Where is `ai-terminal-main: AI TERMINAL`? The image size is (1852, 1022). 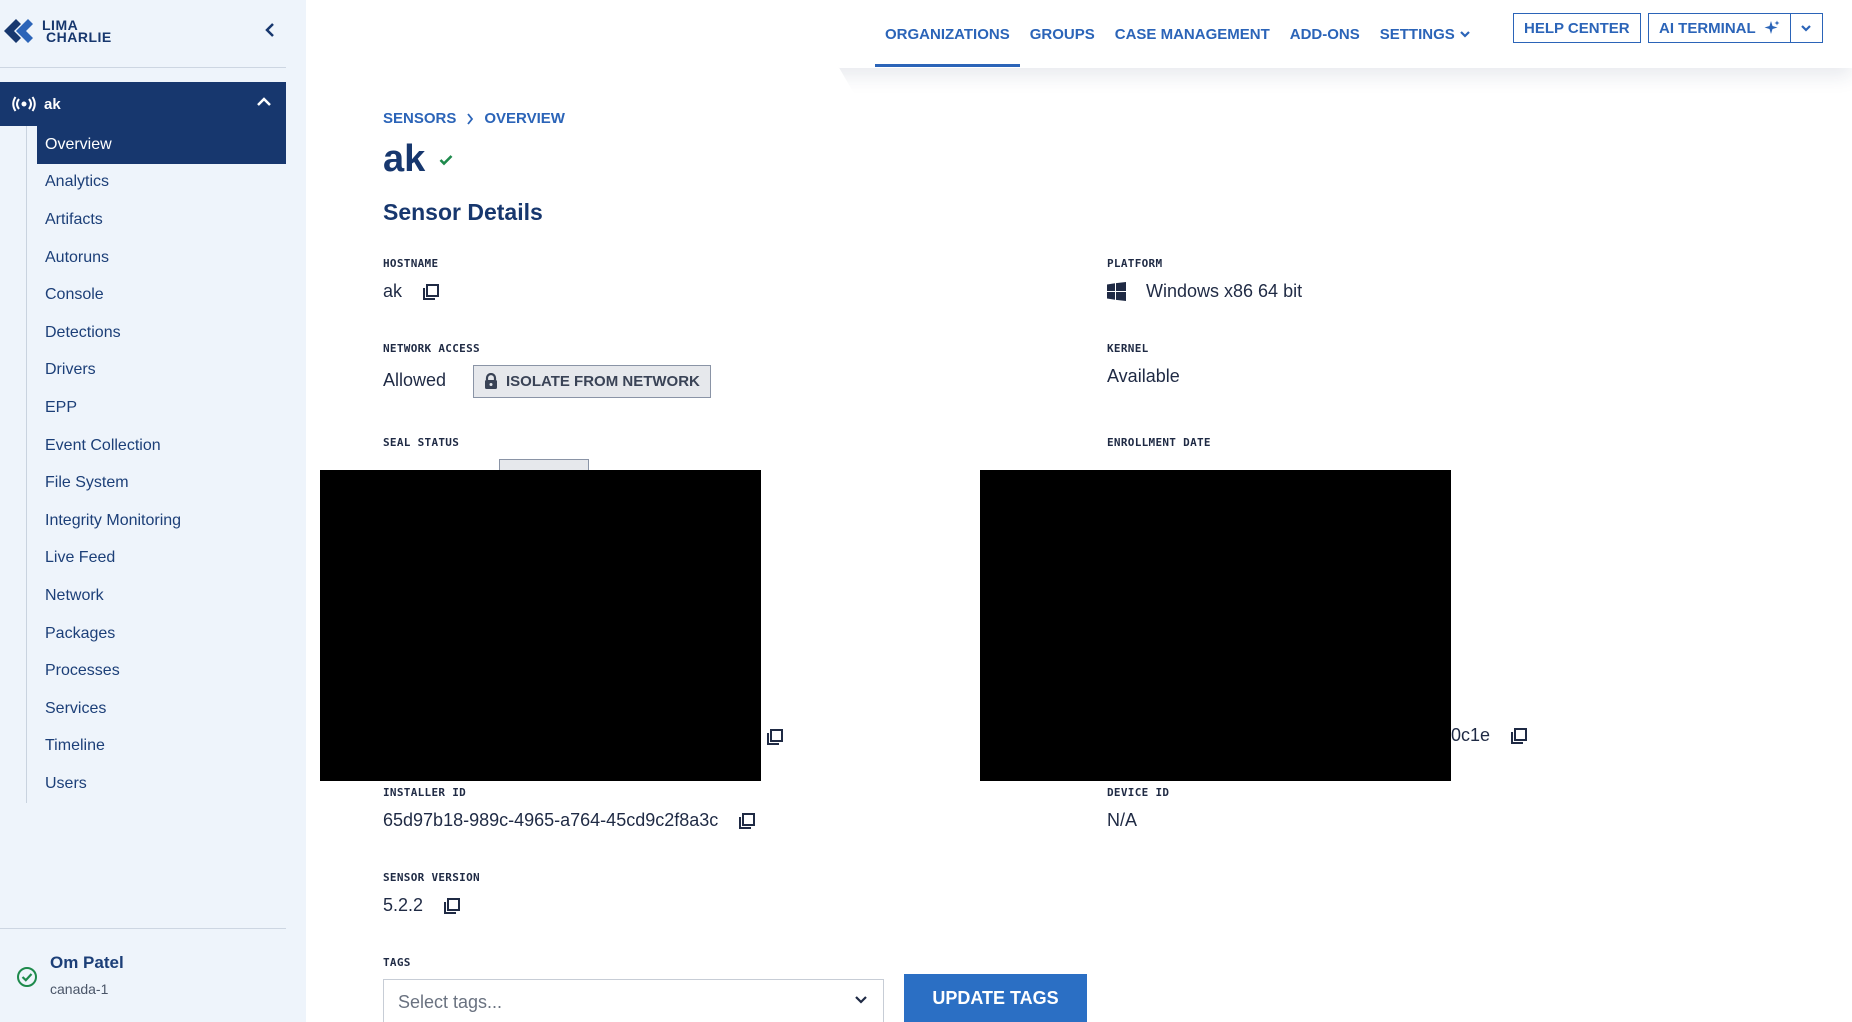 ai-terminal-main: AI TERMINAL is located at coordinates (1719, 28).